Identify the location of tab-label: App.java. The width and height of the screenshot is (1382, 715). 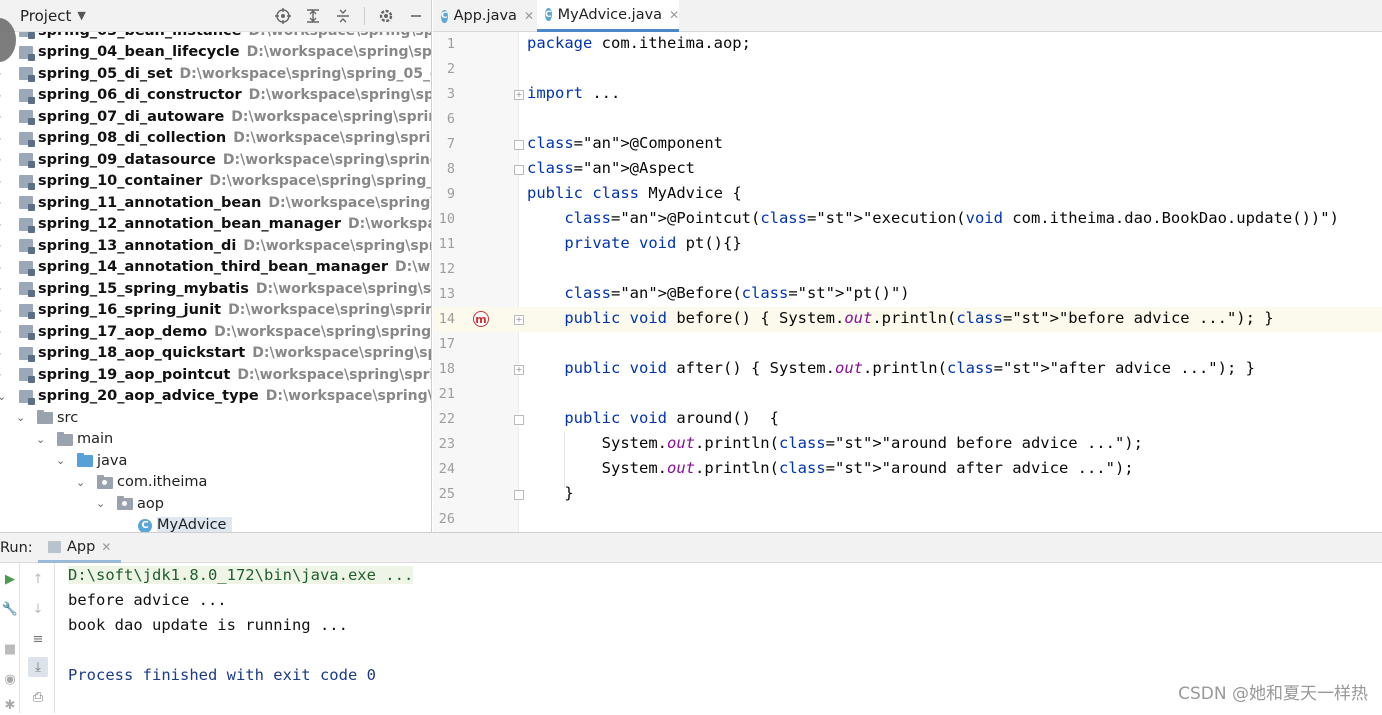
(485, 16).